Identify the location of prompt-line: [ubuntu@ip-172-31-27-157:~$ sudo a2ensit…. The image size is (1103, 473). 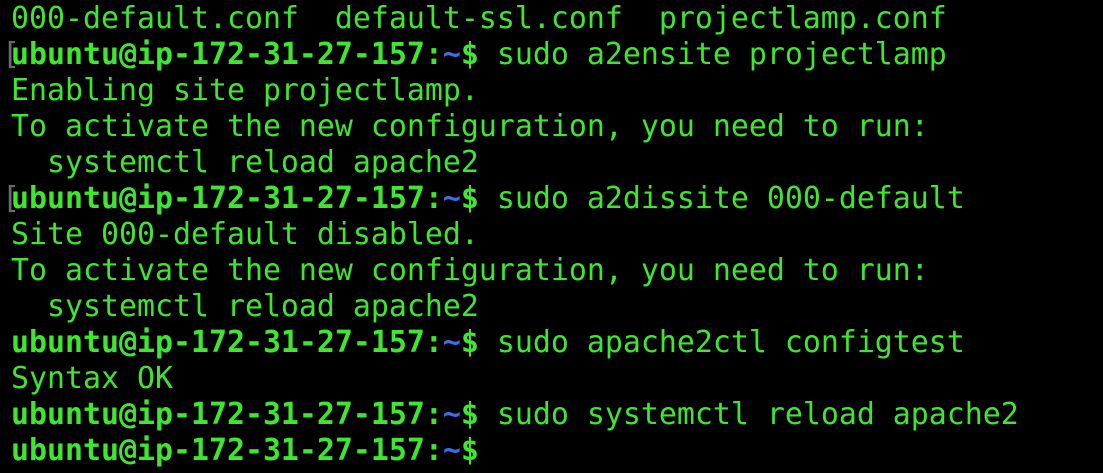
(552, 55).